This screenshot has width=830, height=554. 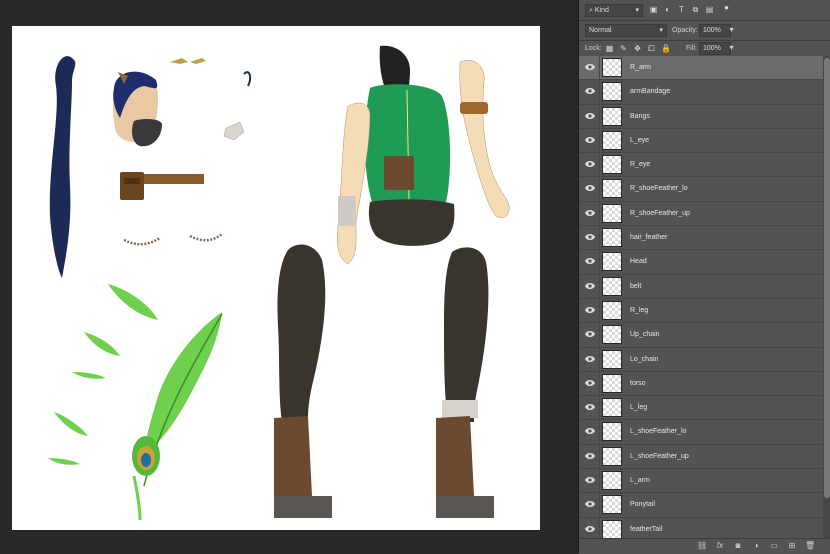 What do you see at coordinates (827, 278) in the screenshot?
I see `scroll-thumb` at bounding box center [827, 278].